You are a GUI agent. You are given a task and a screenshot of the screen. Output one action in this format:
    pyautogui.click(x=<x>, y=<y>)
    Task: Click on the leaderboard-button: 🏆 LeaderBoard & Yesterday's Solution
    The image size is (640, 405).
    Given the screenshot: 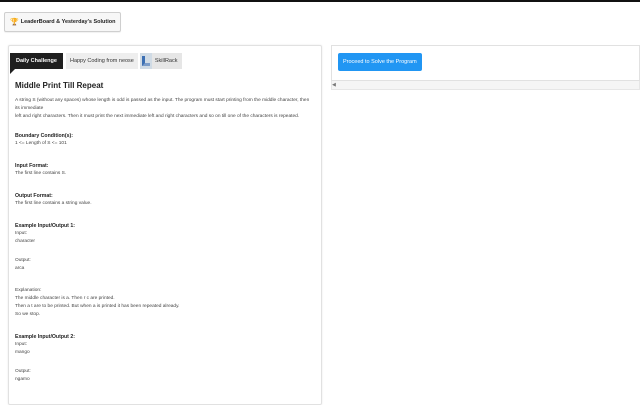 What is the action you would take?
    pyautogui.click(x=63, y=22)
    